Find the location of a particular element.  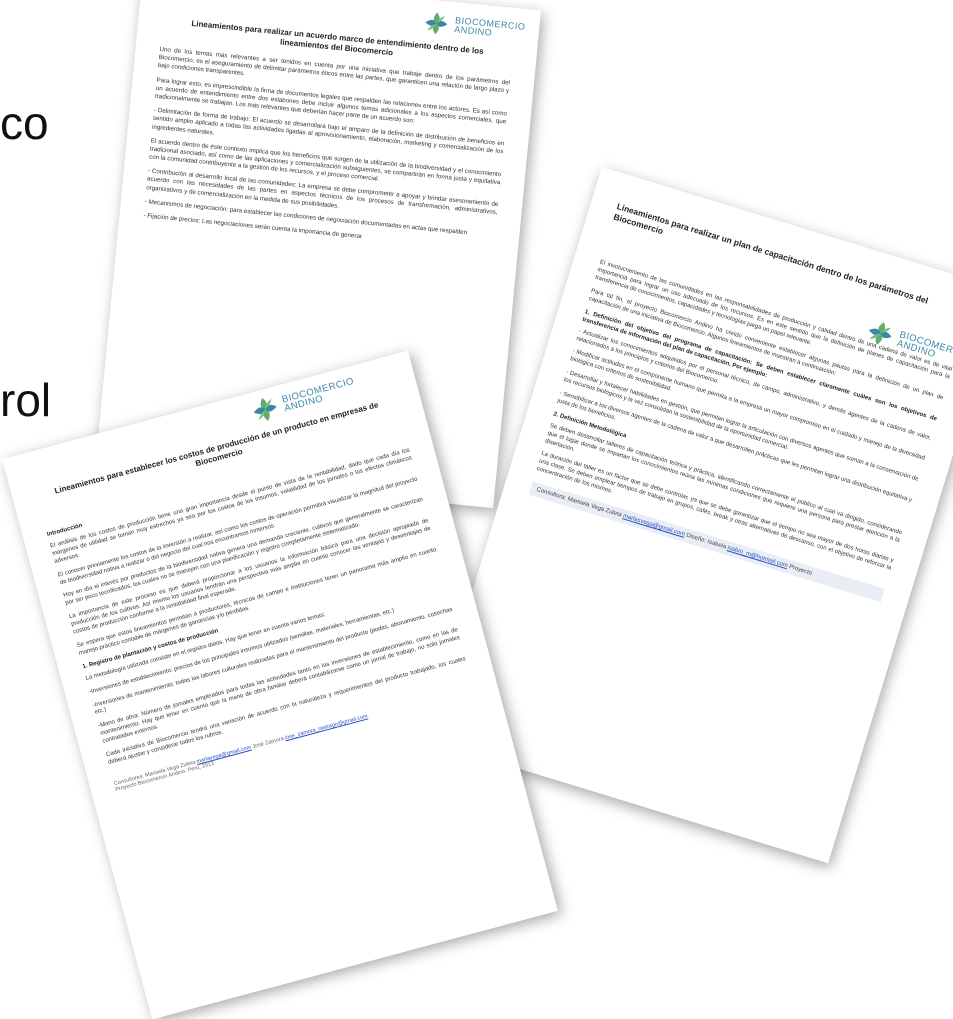

footer-text: Proyecto is located at coordinates (800, 570).